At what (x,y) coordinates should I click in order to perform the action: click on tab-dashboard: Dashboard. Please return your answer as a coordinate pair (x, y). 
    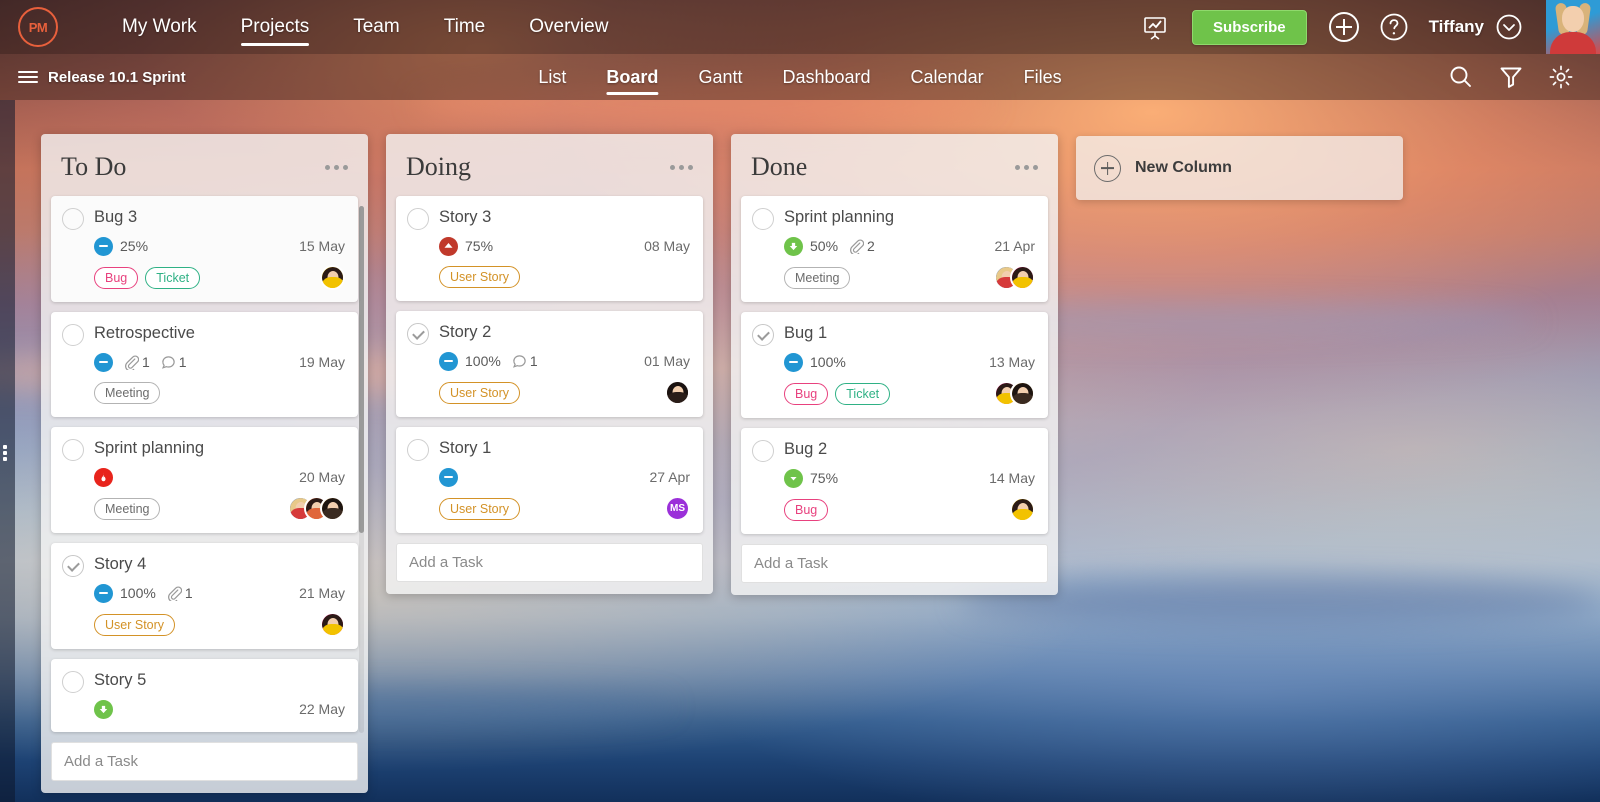
    Looking at the image, I should click on (826, 77).